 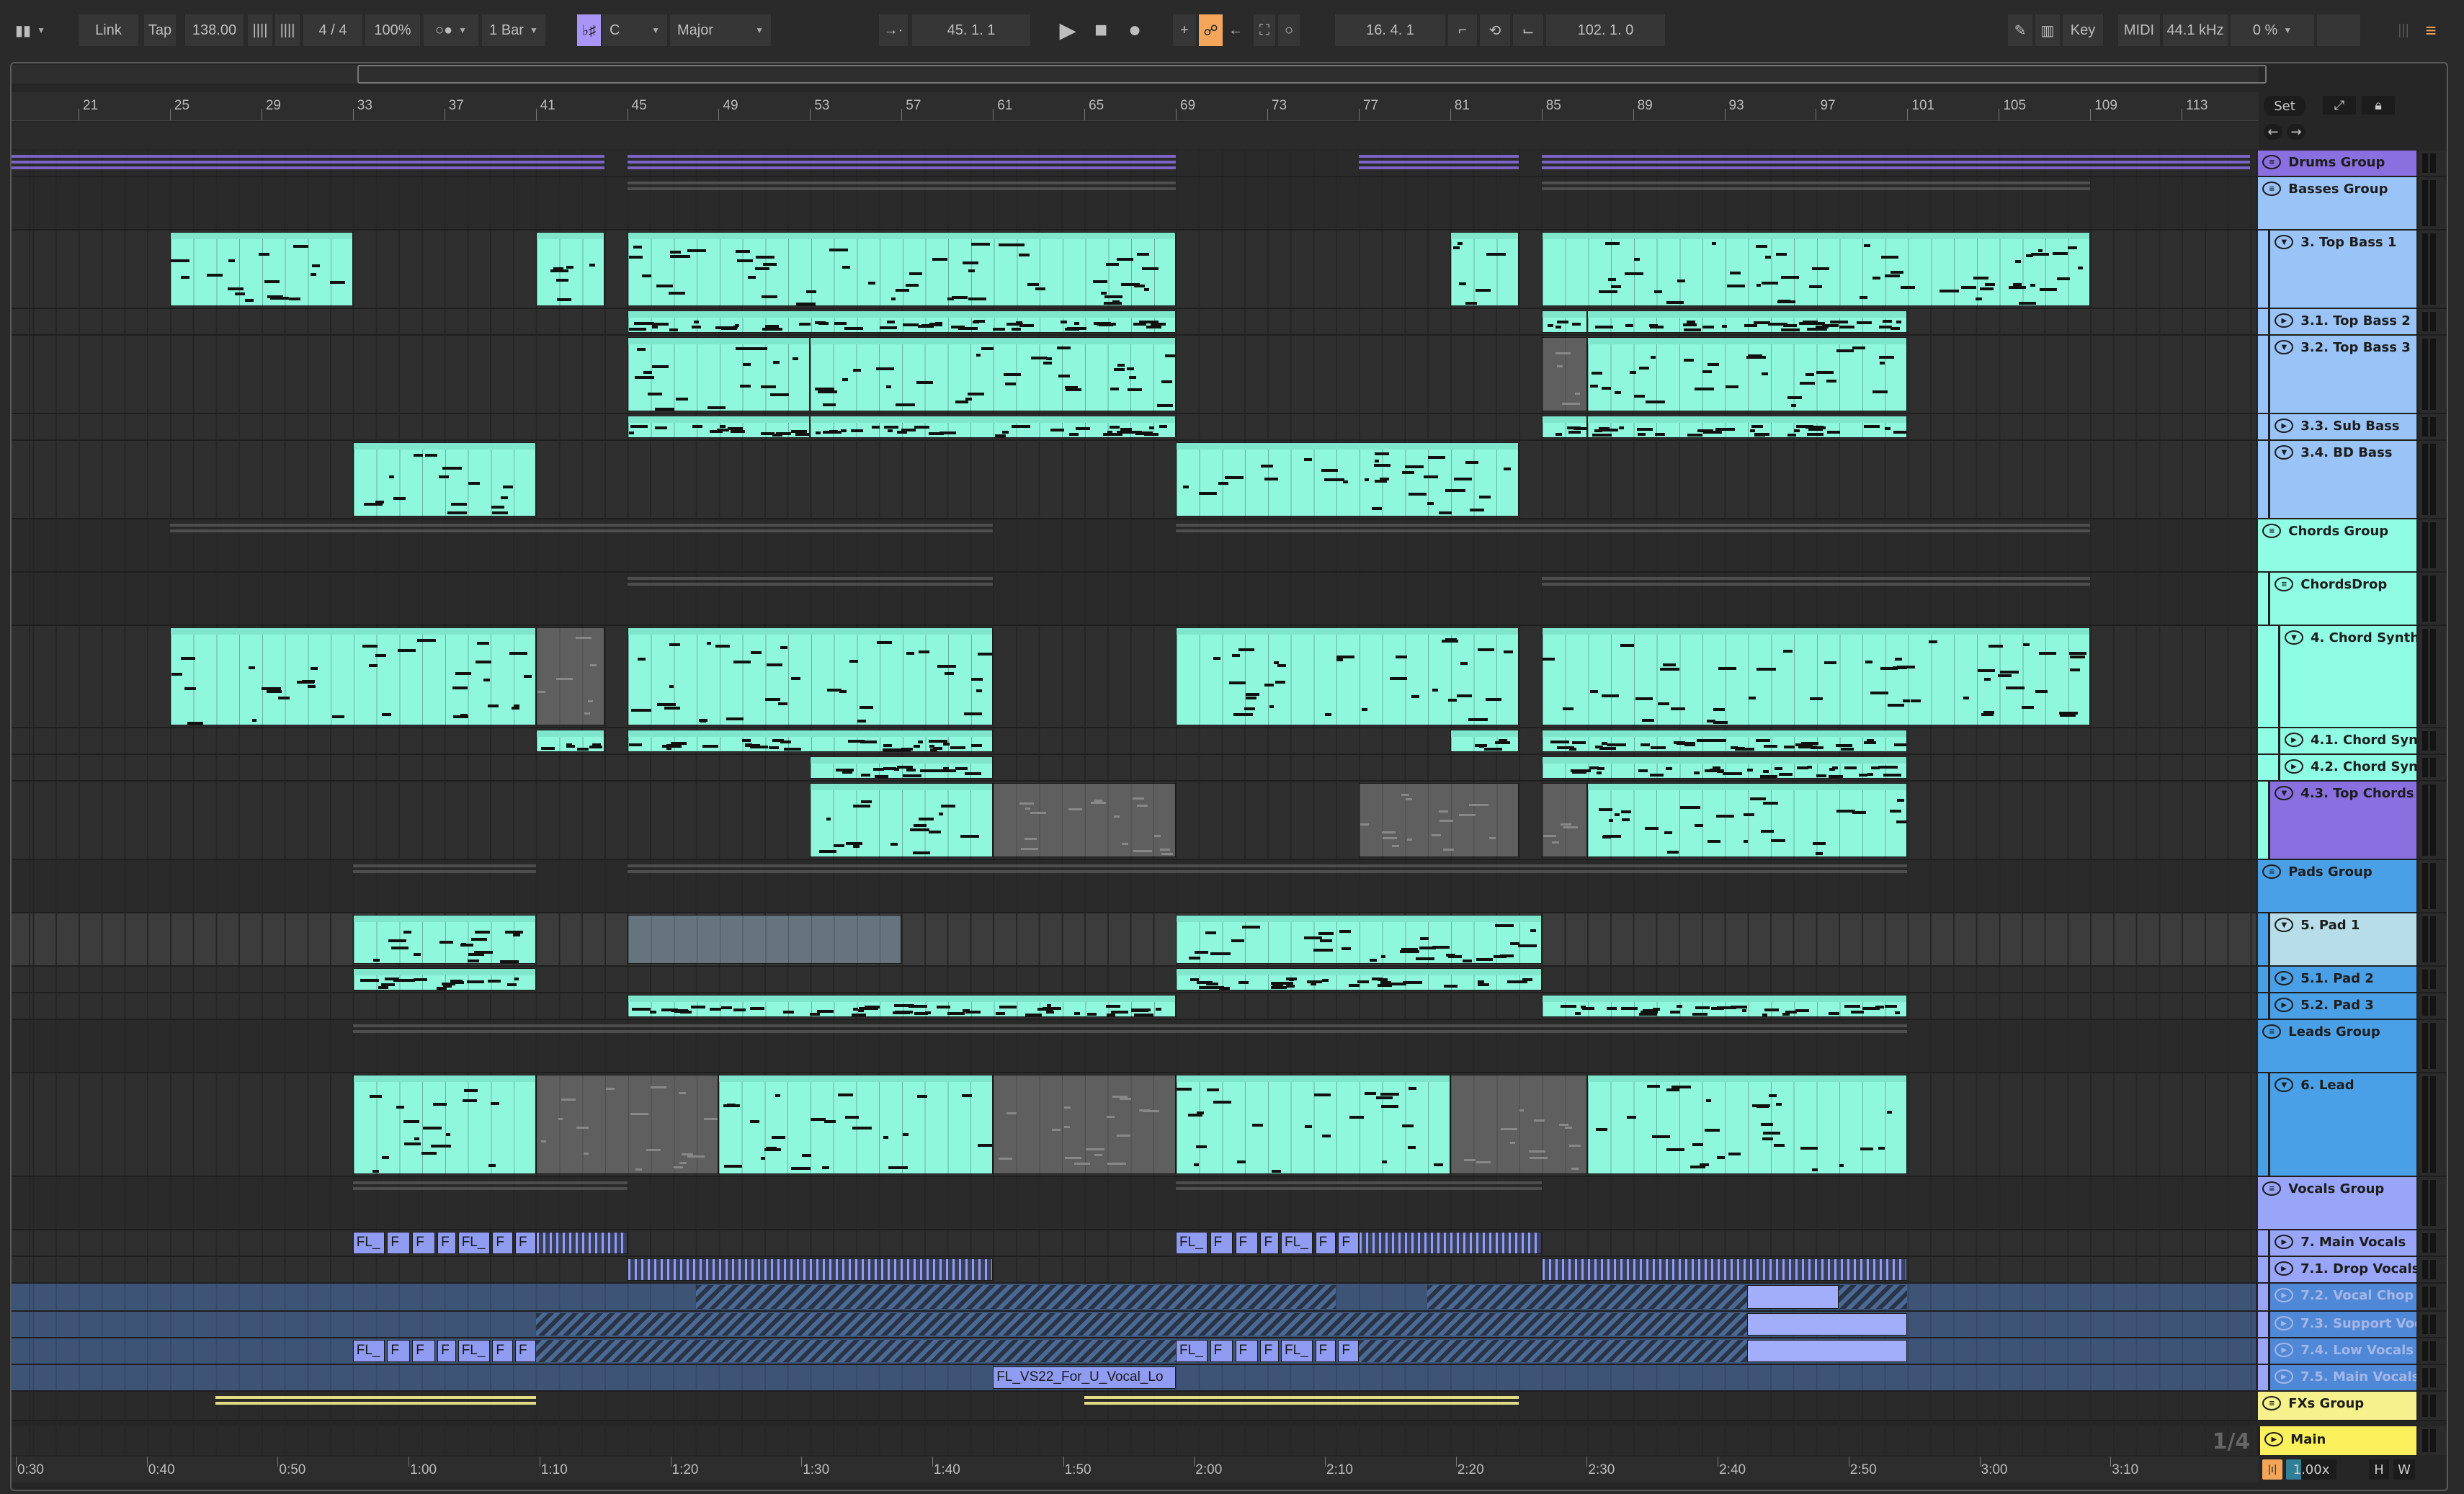 I want to click on tempo-field: 138.00, so click(x=214, y=30).